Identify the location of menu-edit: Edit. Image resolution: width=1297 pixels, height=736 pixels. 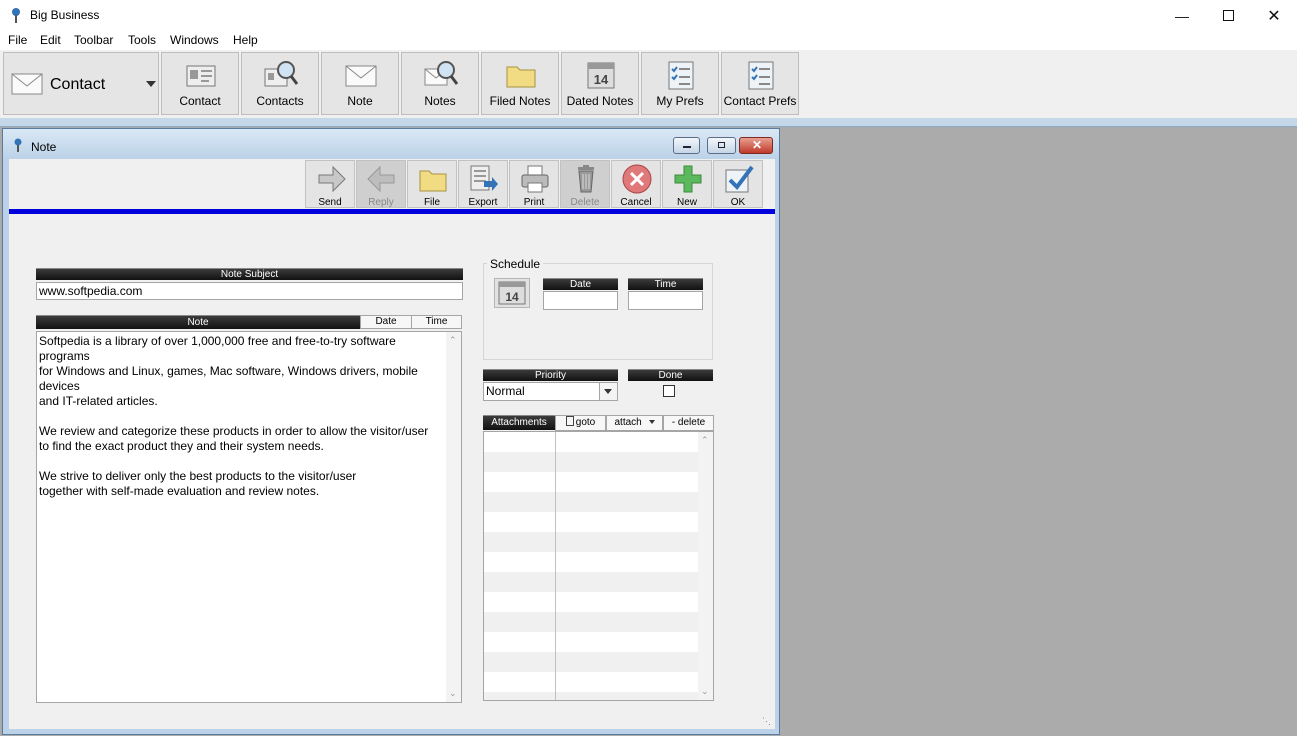
(50, 40).